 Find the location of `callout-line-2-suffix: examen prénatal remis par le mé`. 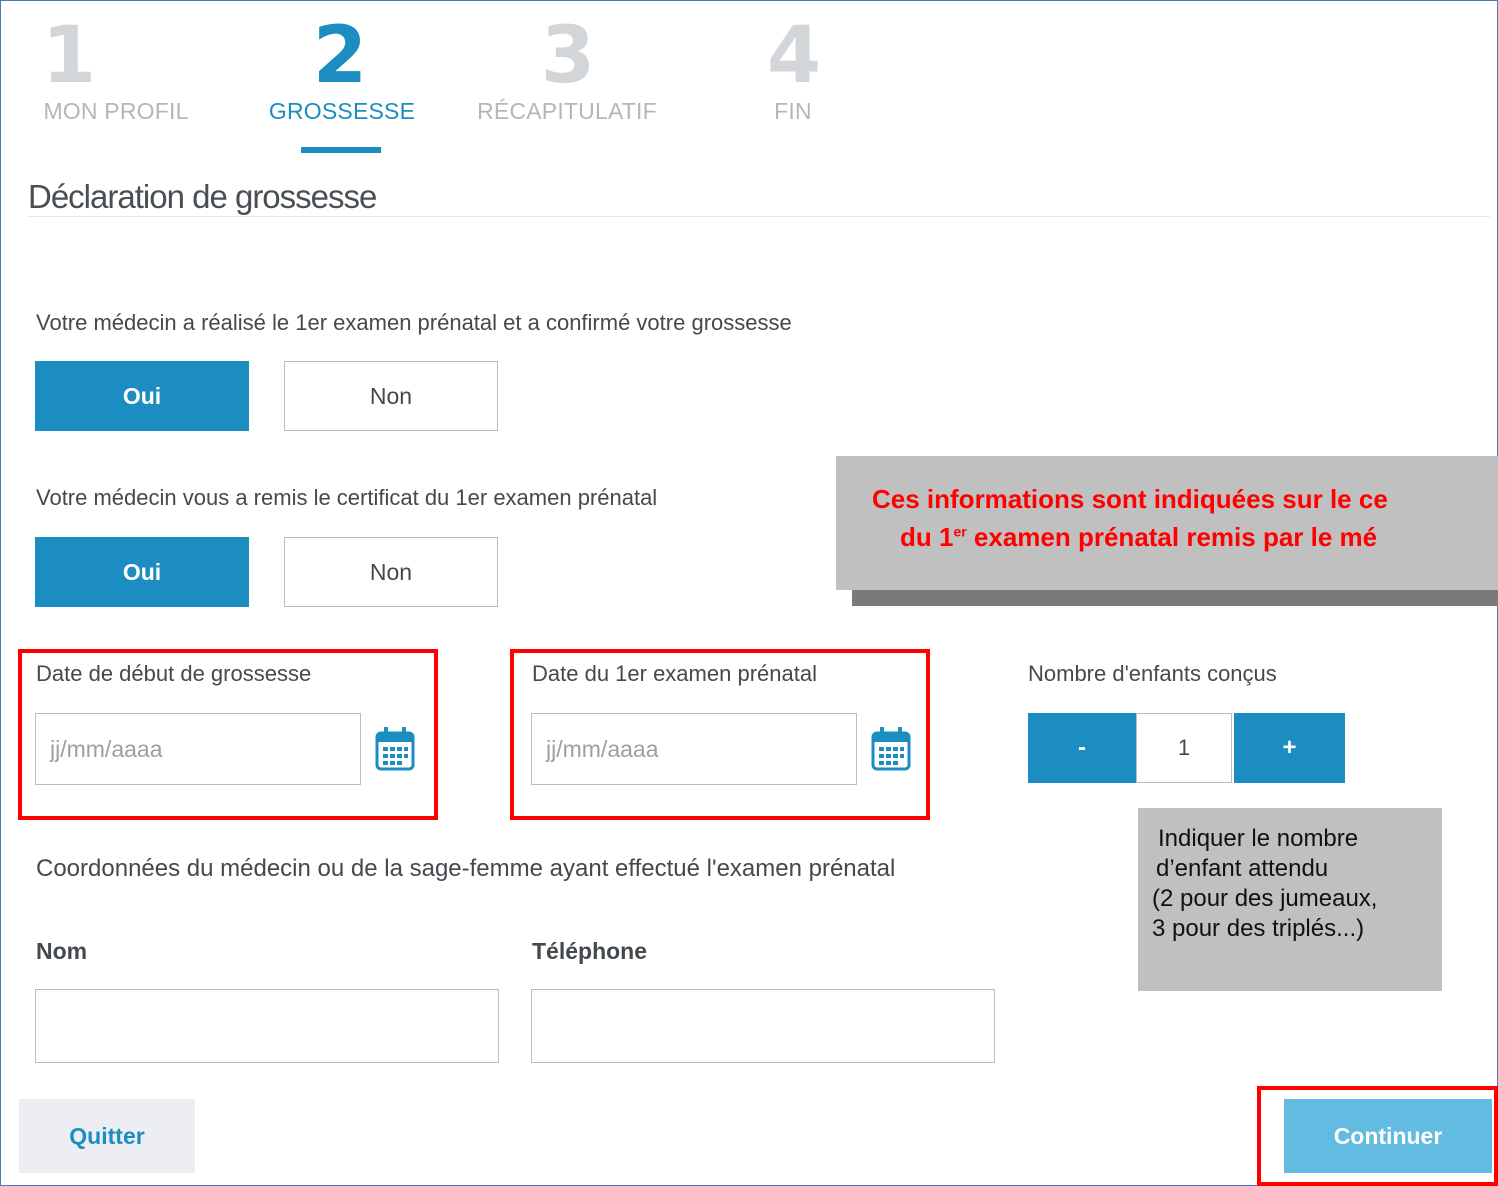

callout-line-2-suffix: examen prénatal remis par le mé is located at coordinates (1172, 537).